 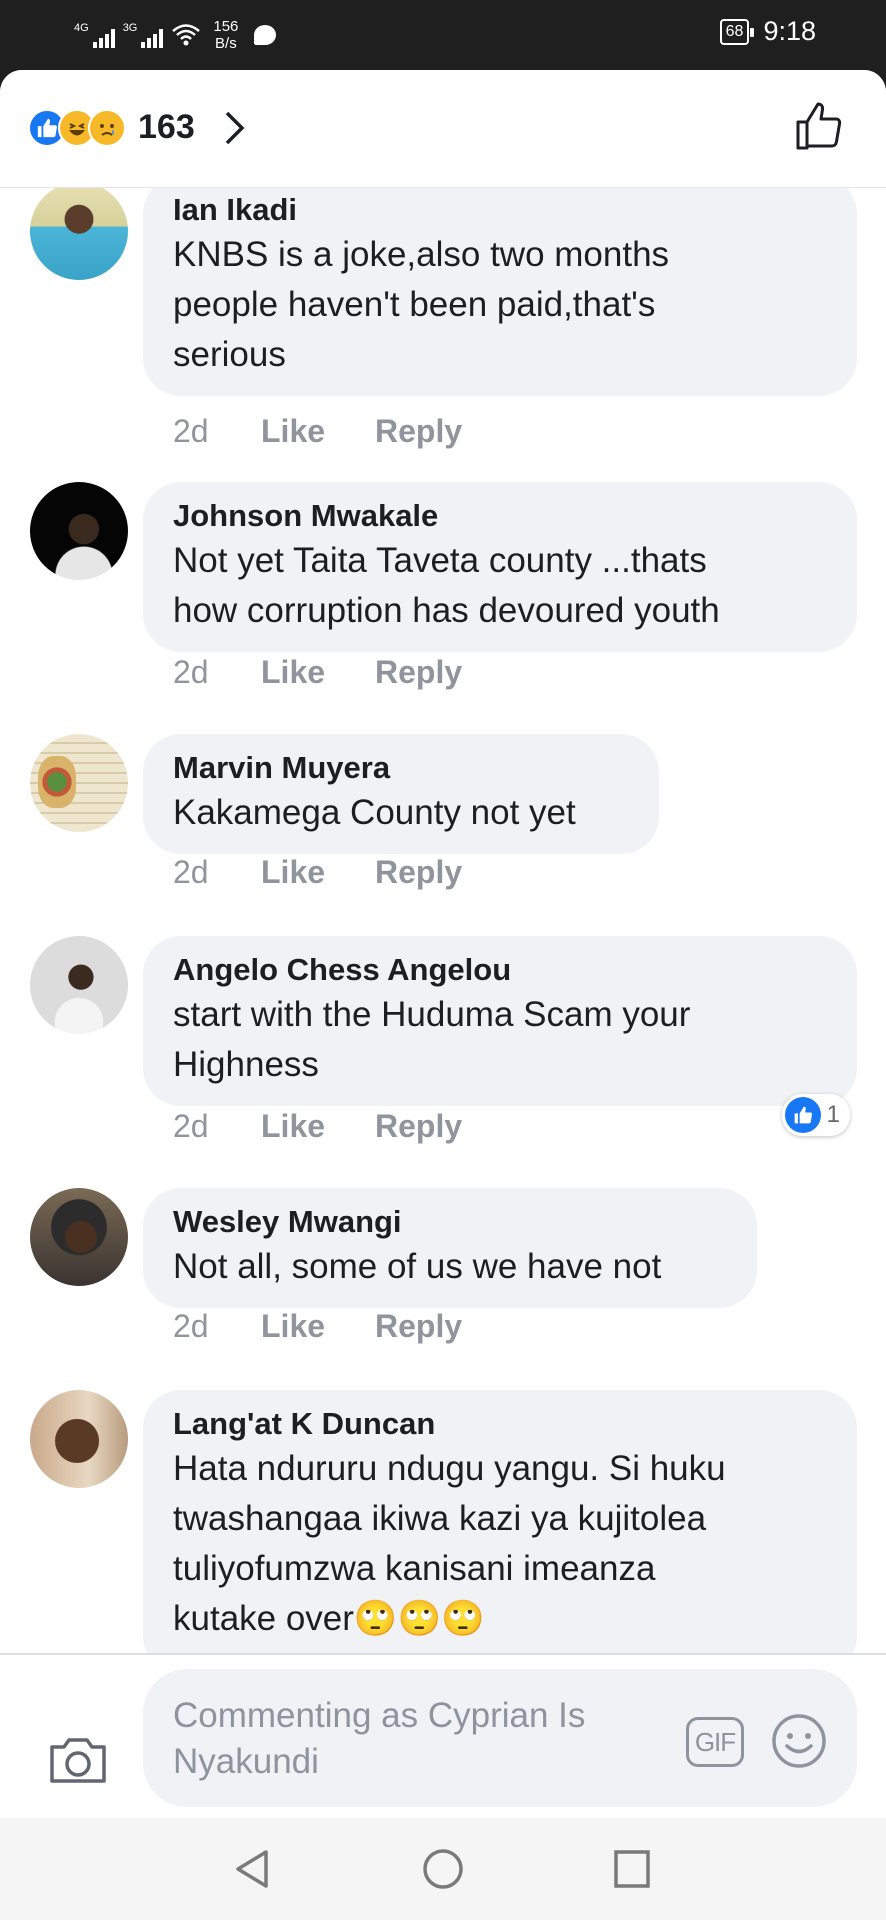 What do you see at coordinates (81, 28) in the screenshot?
I see `network-type-1: 4G` at bounding box center [81, 28].